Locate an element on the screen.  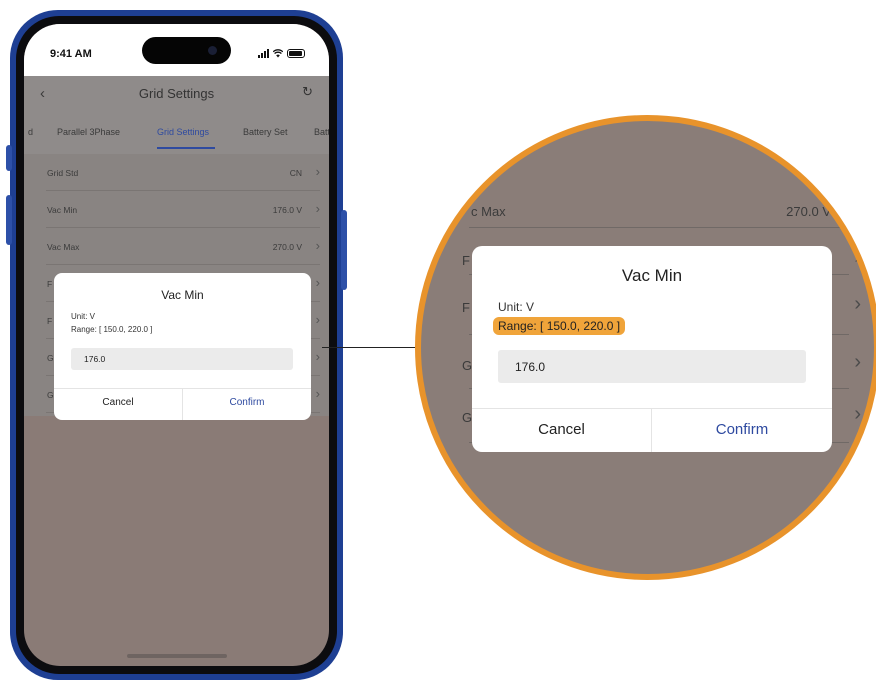
zoom-dialog-divider is located at coordinates (652, 408).